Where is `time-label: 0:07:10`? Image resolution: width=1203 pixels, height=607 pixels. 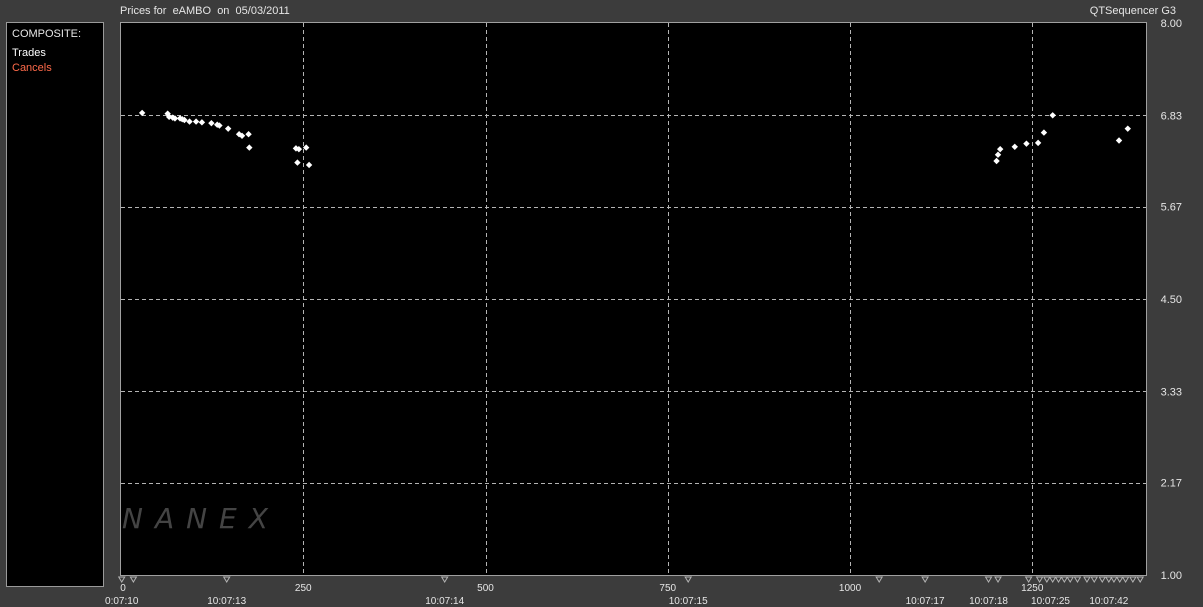 time-label: 0:07:10 is located at coordinates (122, 601).